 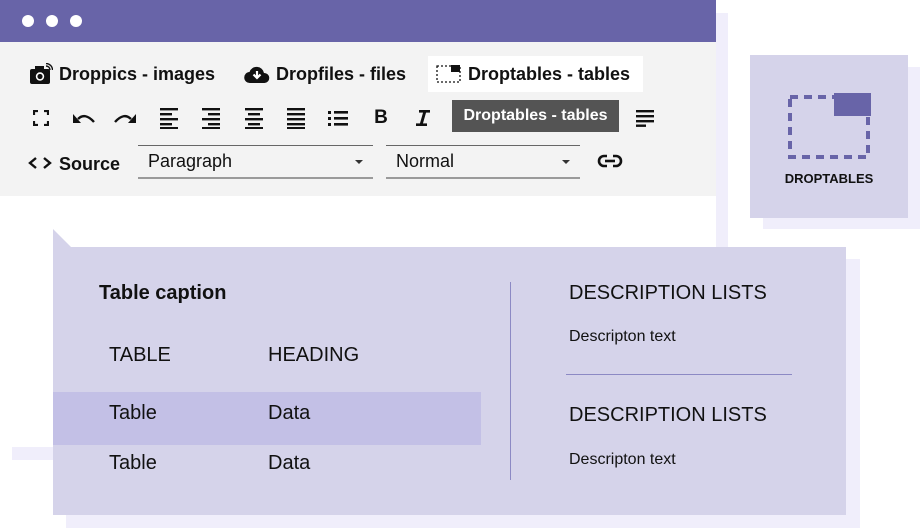 I want to click on paragraph-format-button, so click(x=645, y=118).